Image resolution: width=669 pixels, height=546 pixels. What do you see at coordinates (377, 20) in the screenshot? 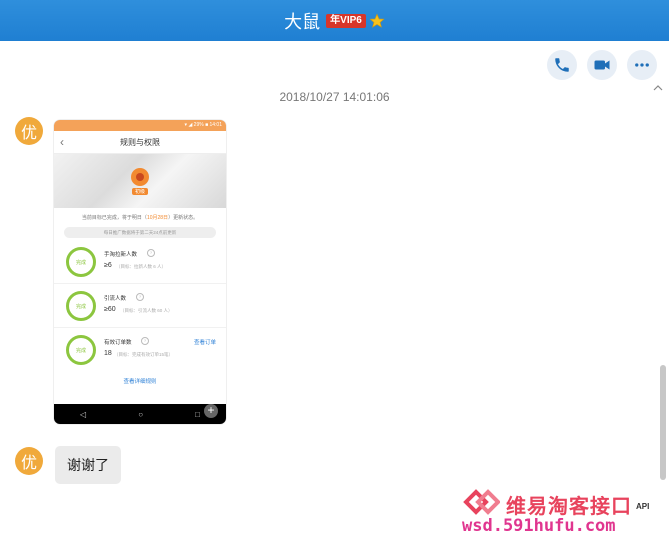
I see `star-icon` at bounding box center [377, 20].